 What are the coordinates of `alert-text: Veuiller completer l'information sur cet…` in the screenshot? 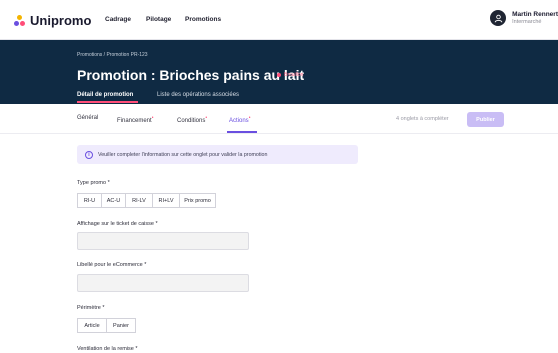 It's located at (183, 154).